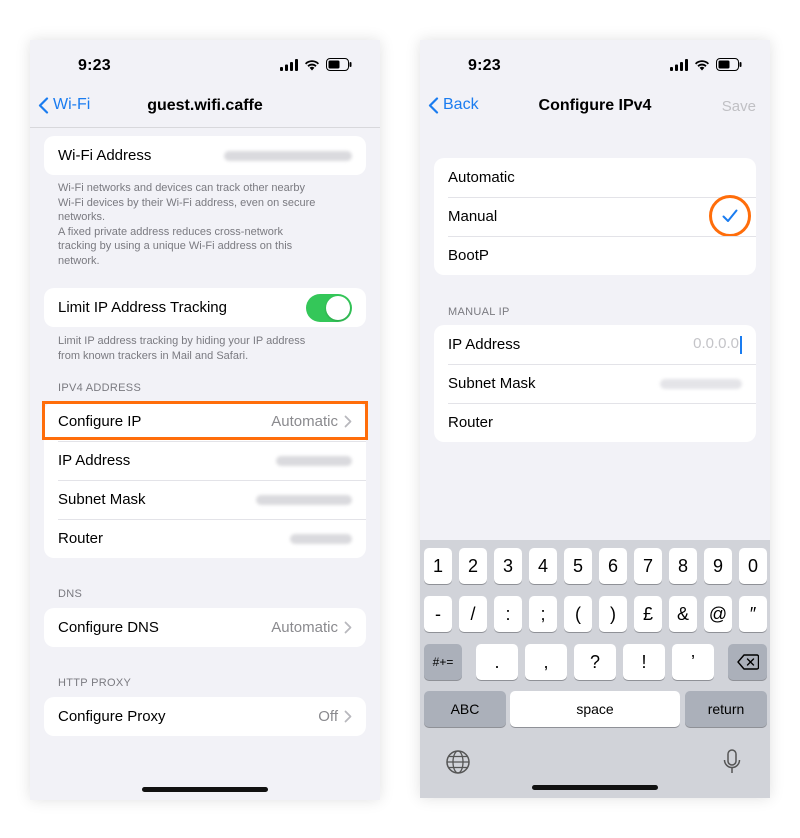  Describe the element at coordinates (595, 108) in the screenshot. I see `navigation-bar: Back Configure IPv4 Save` at that location.